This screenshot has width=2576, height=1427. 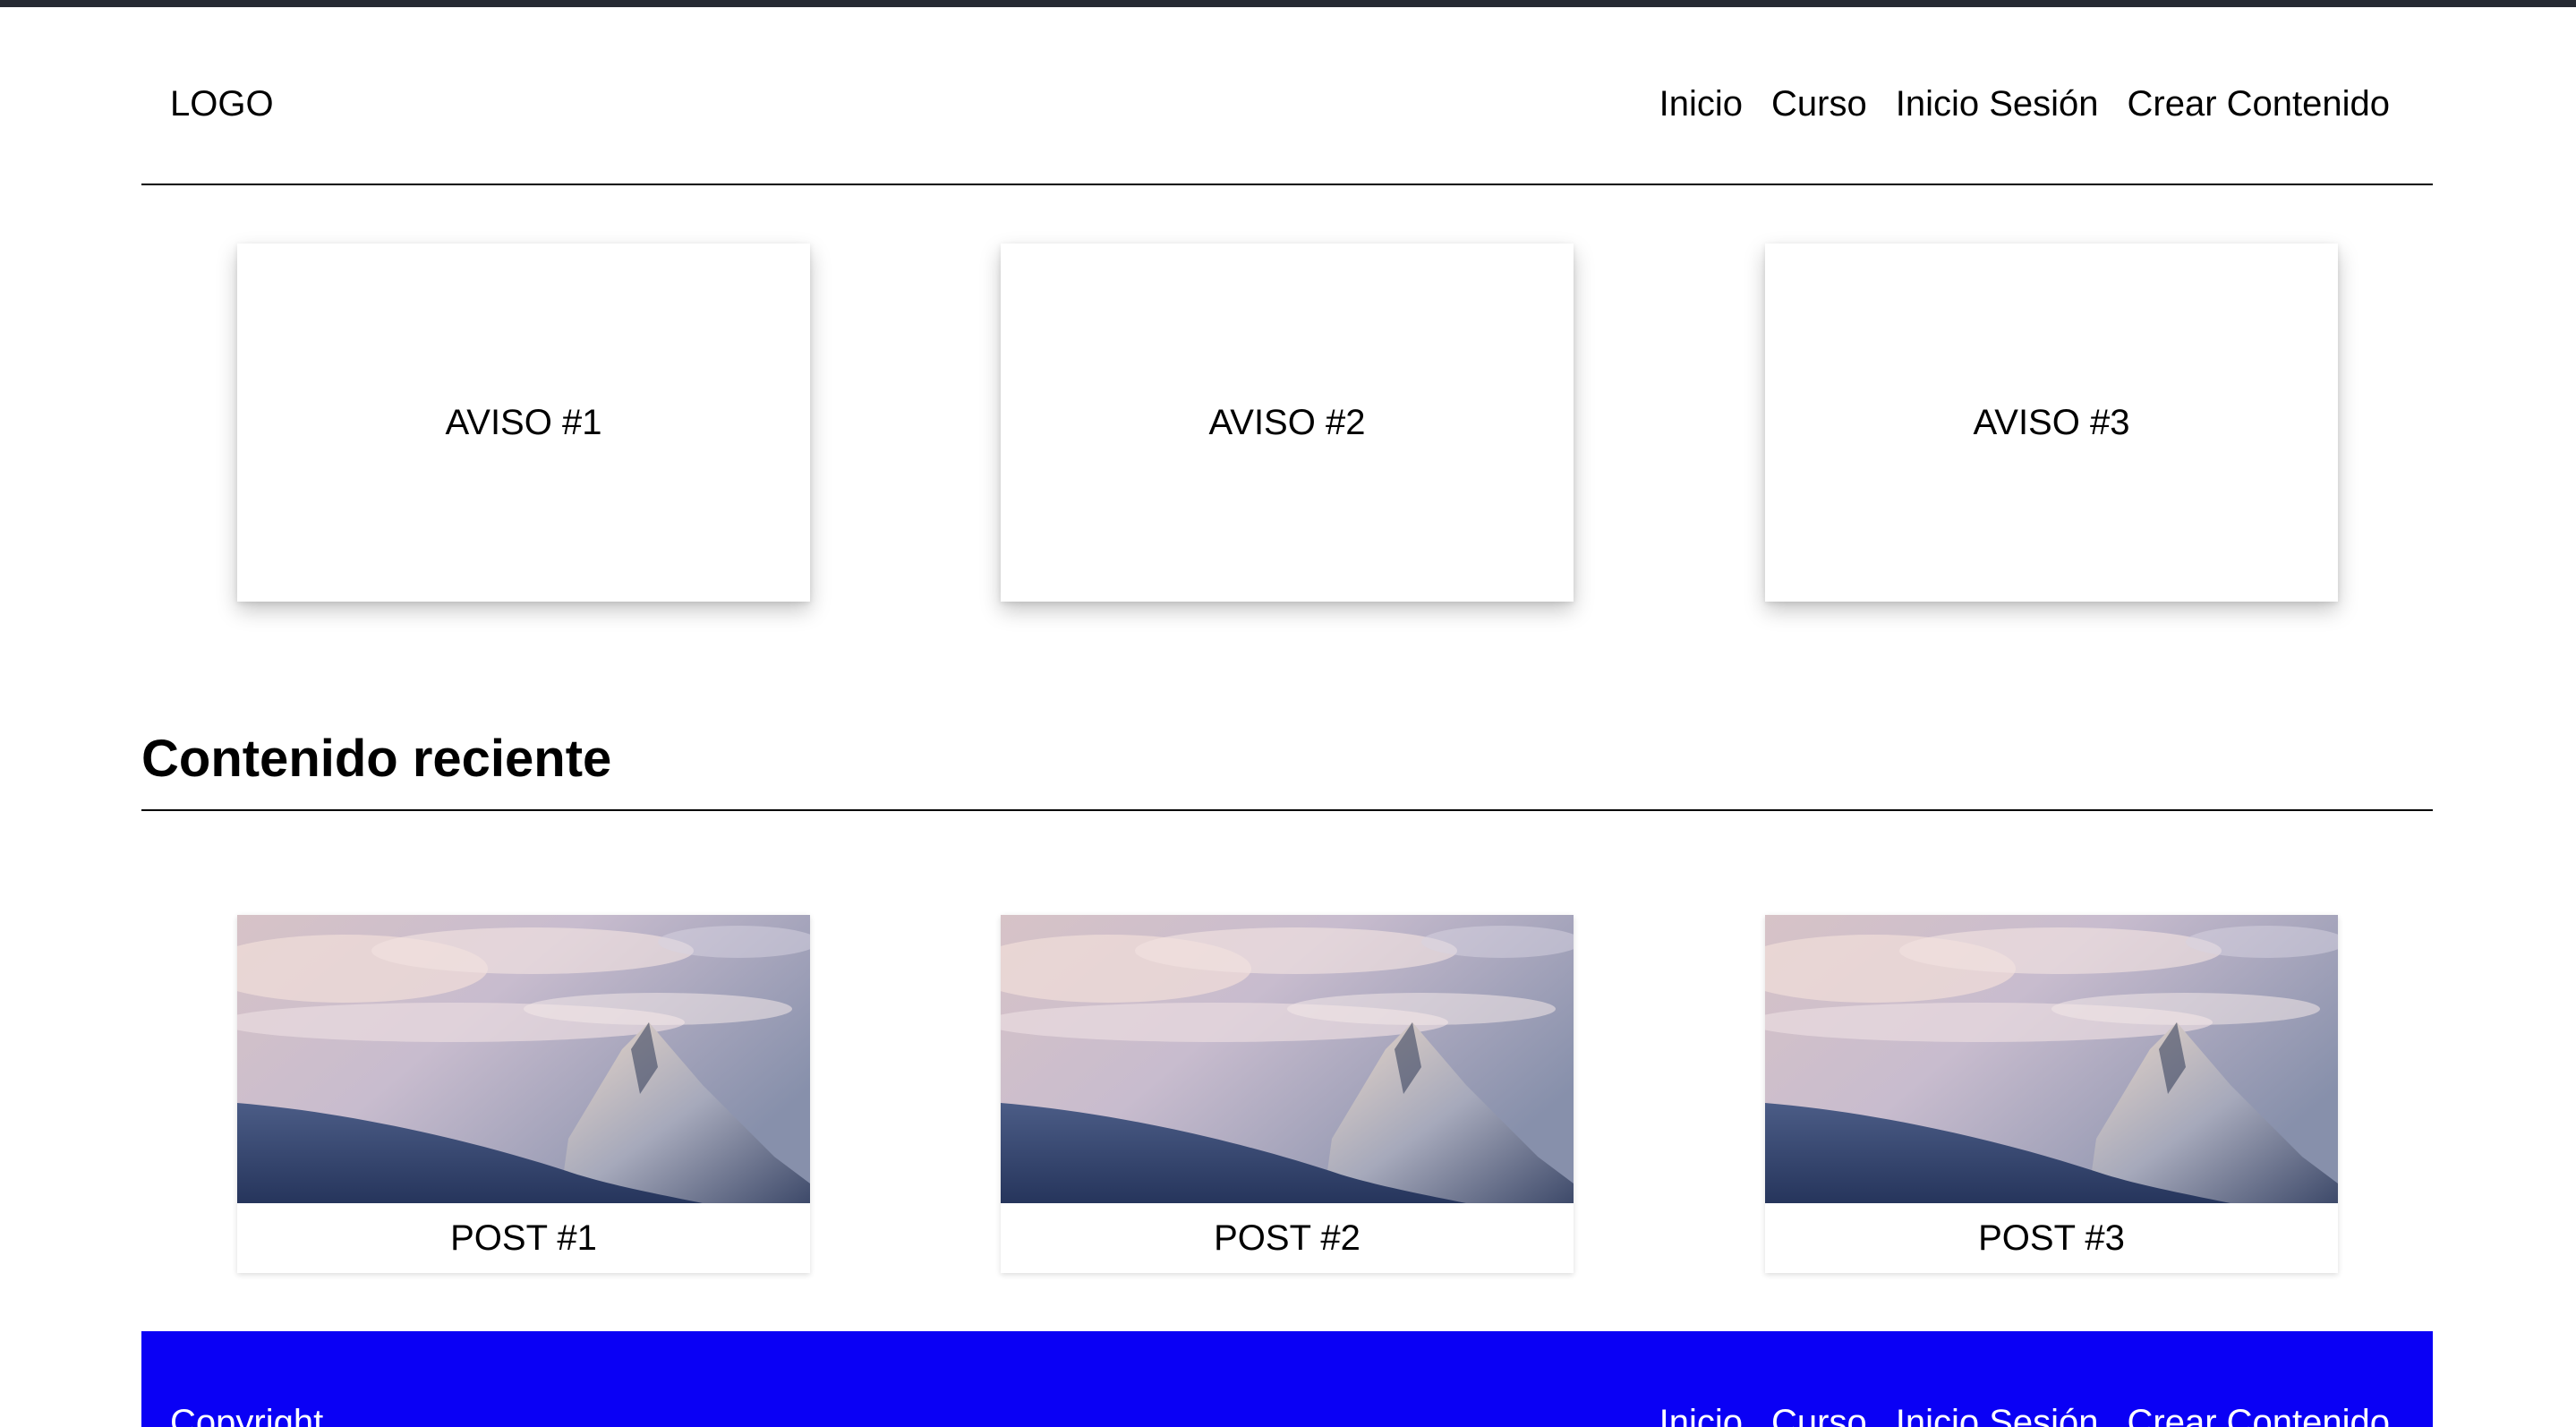 I want to click on section-title: Contenido reciente, so click(x=1287, y=767).